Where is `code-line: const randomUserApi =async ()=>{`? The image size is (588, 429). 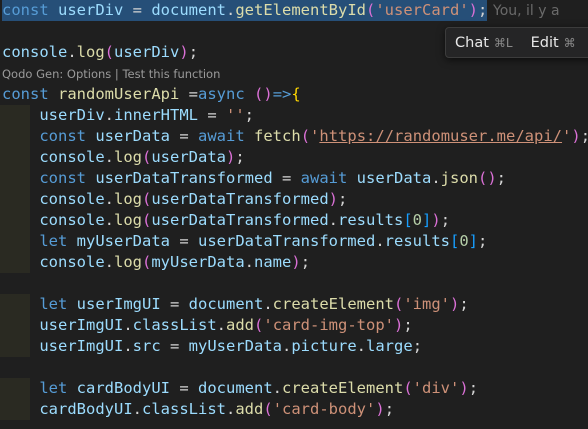 code-line: const randomUserApi =async ()=>{ is located at coordinates (294, 94).